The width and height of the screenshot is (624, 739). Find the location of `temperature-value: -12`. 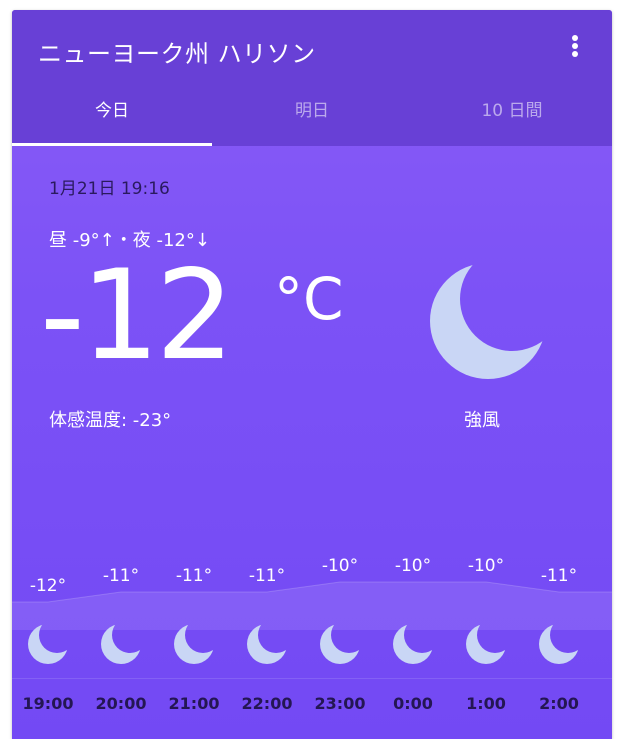

temperature-value: -12 is located at coordinates (137, 316).